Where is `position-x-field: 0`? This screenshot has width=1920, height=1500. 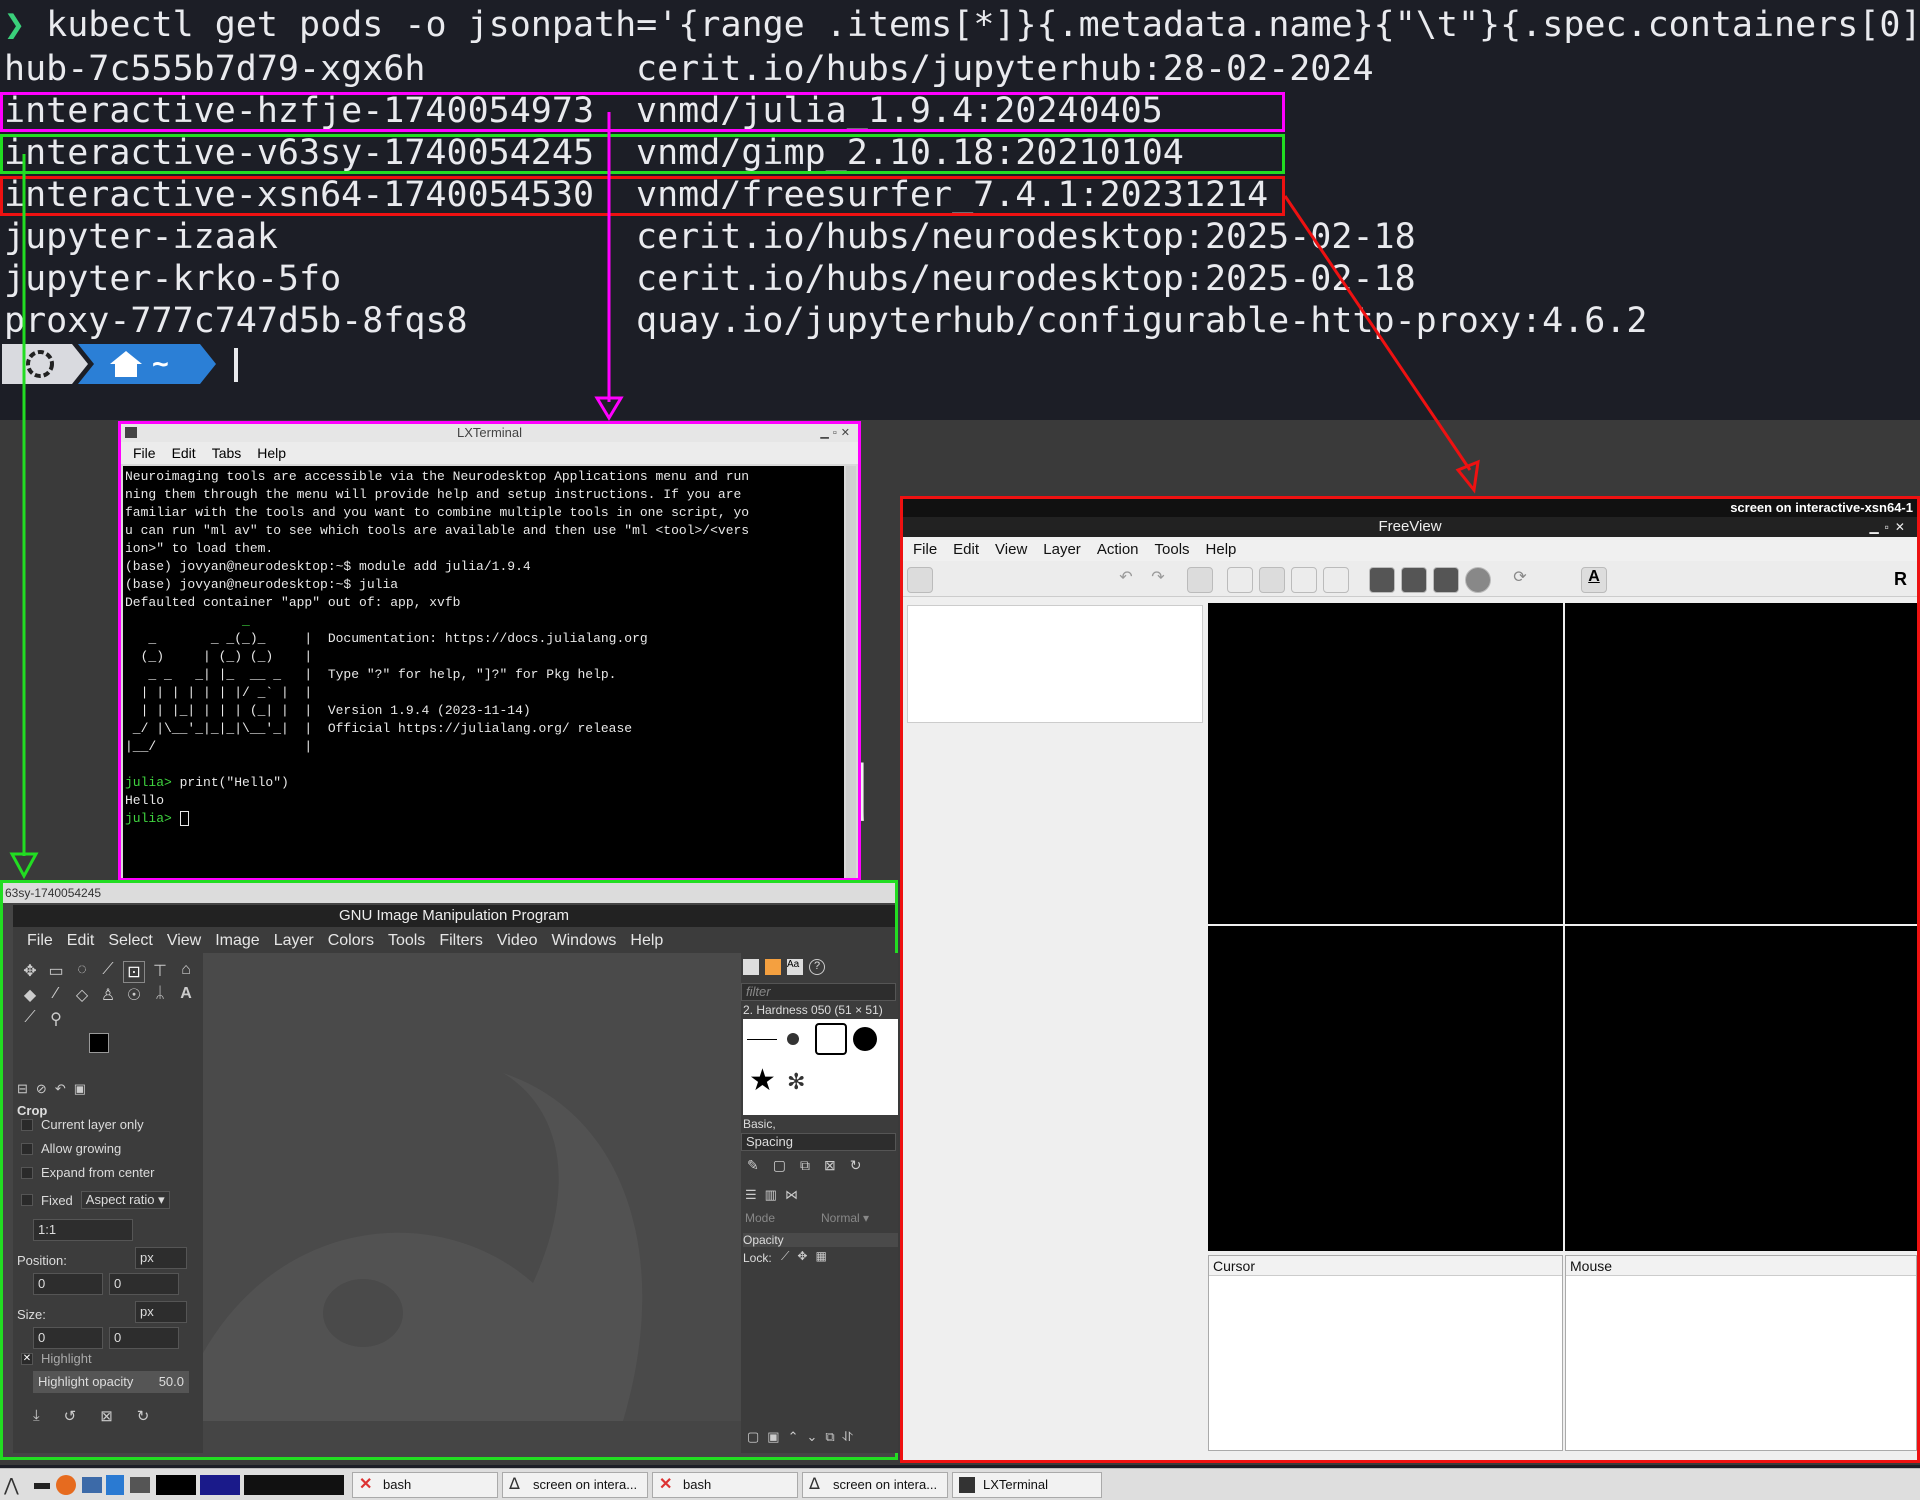
position-x-field: 0 is located at coordinates (68, 1284).